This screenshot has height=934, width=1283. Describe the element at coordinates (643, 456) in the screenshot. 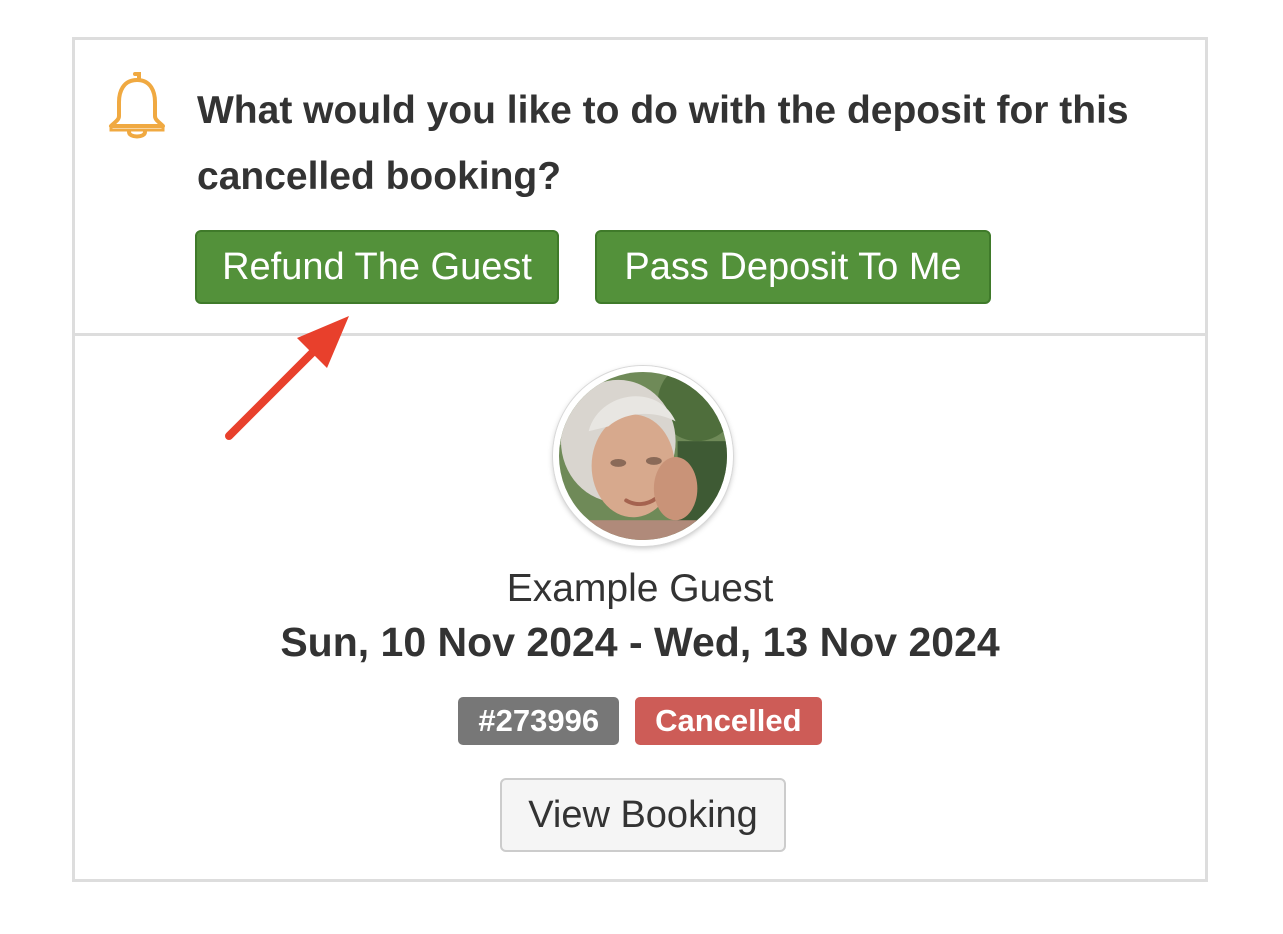

I see `guest-avatar` at that location.